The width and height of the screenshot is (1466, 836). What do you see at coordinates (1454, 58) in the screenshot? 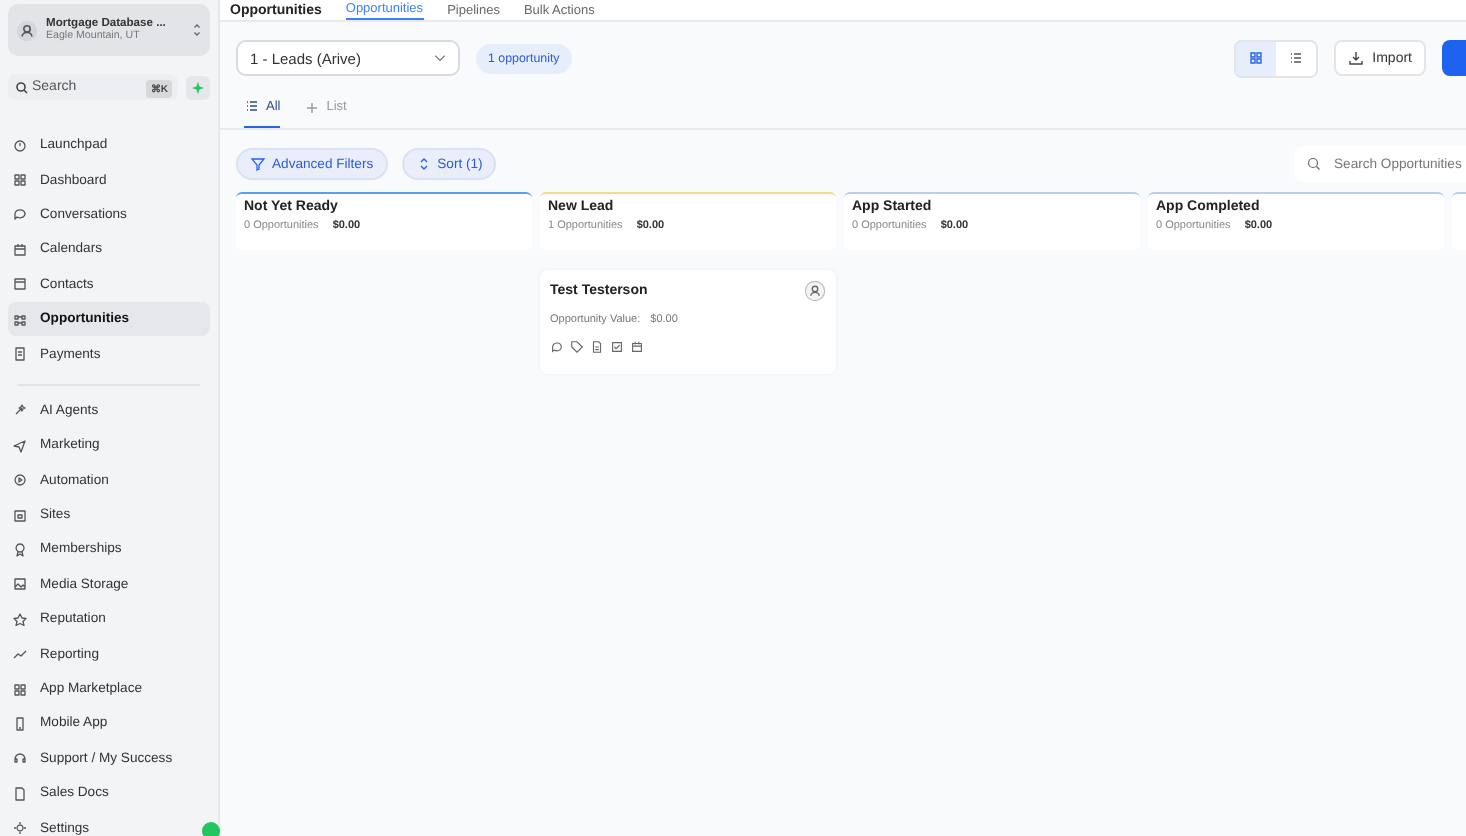
I see `add-button` at bounding box center [1454, 58].